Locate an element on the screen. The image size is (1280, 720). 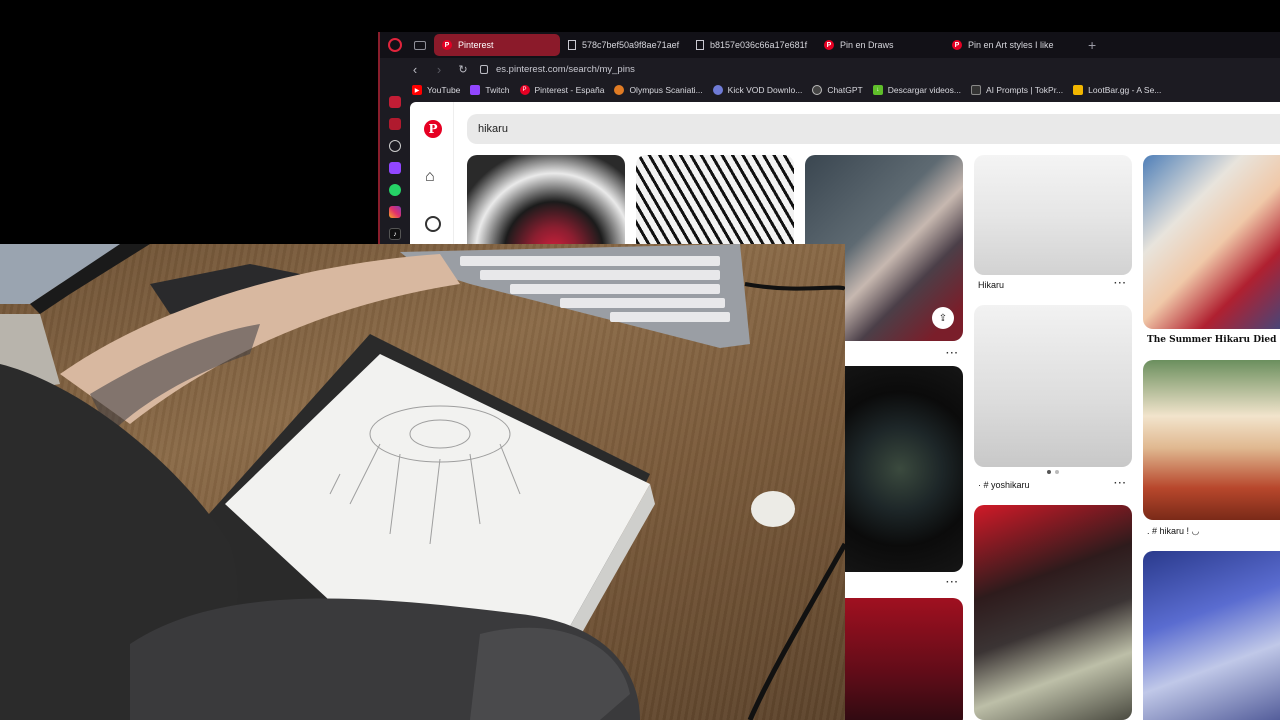
address-bar: ‹ › ↻ es.pinterest.com/search/my_pins is located at coordinates (830, 69).